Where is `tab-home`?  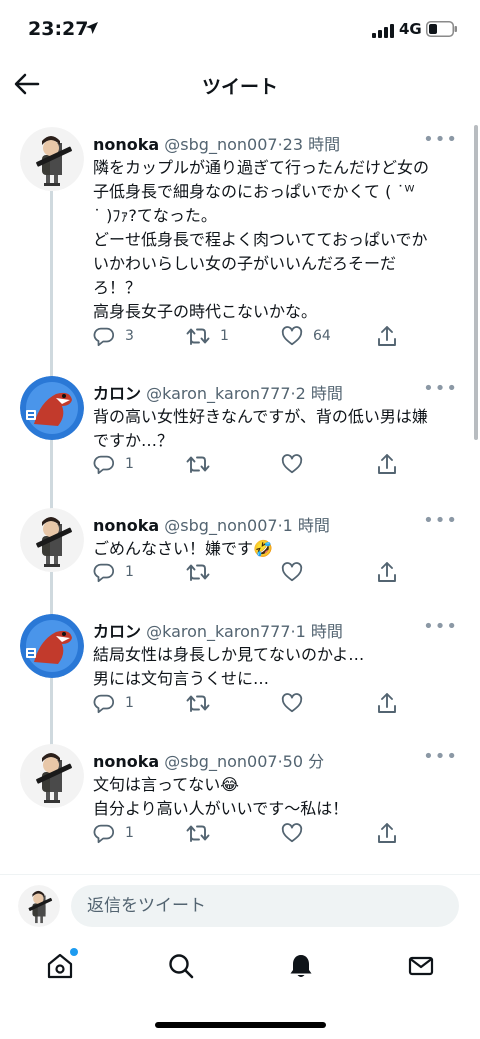 tab-home is located at coordinates (62, 966).